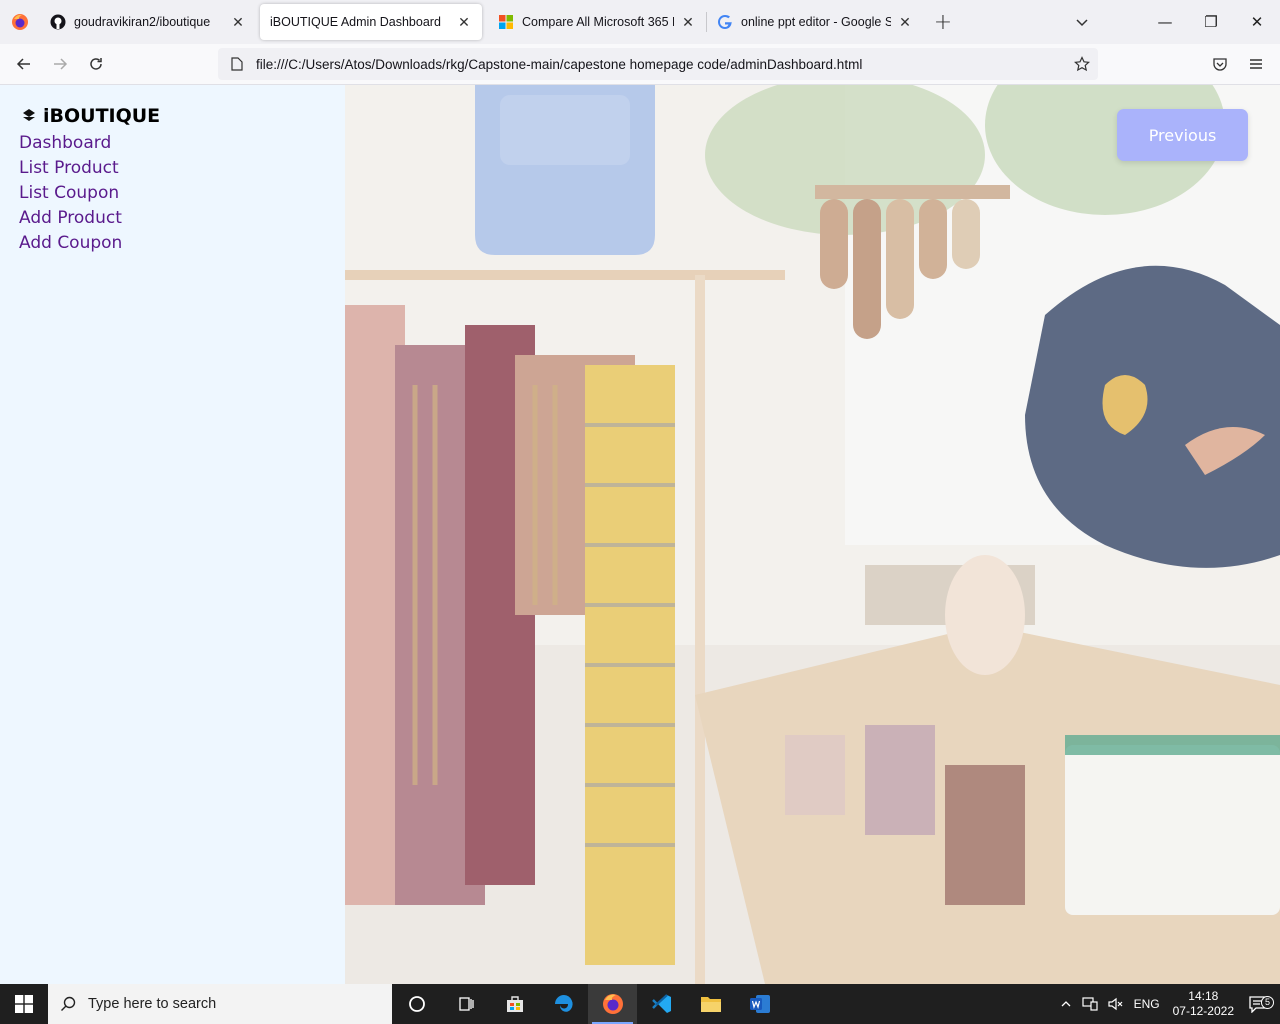 Image resolution: width=1280 pixels, height=1024 pixels. Describe the element at coordinates (1165, 22) in the screenshot. I see `minimize-icon: —` at that location.